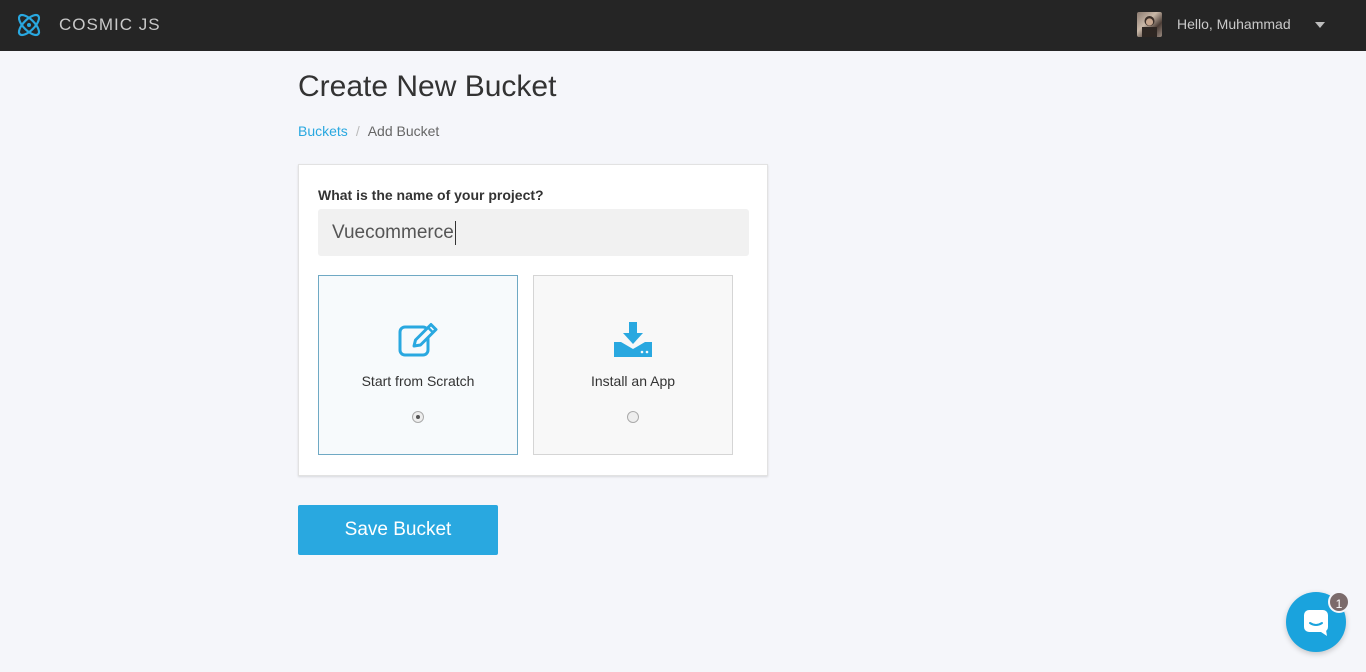 This screenshot has width=1366, height=672. Describe the element at coordinates (110, 25) in the screenshot. I see `brand-name: COSMIC JS` at that location.